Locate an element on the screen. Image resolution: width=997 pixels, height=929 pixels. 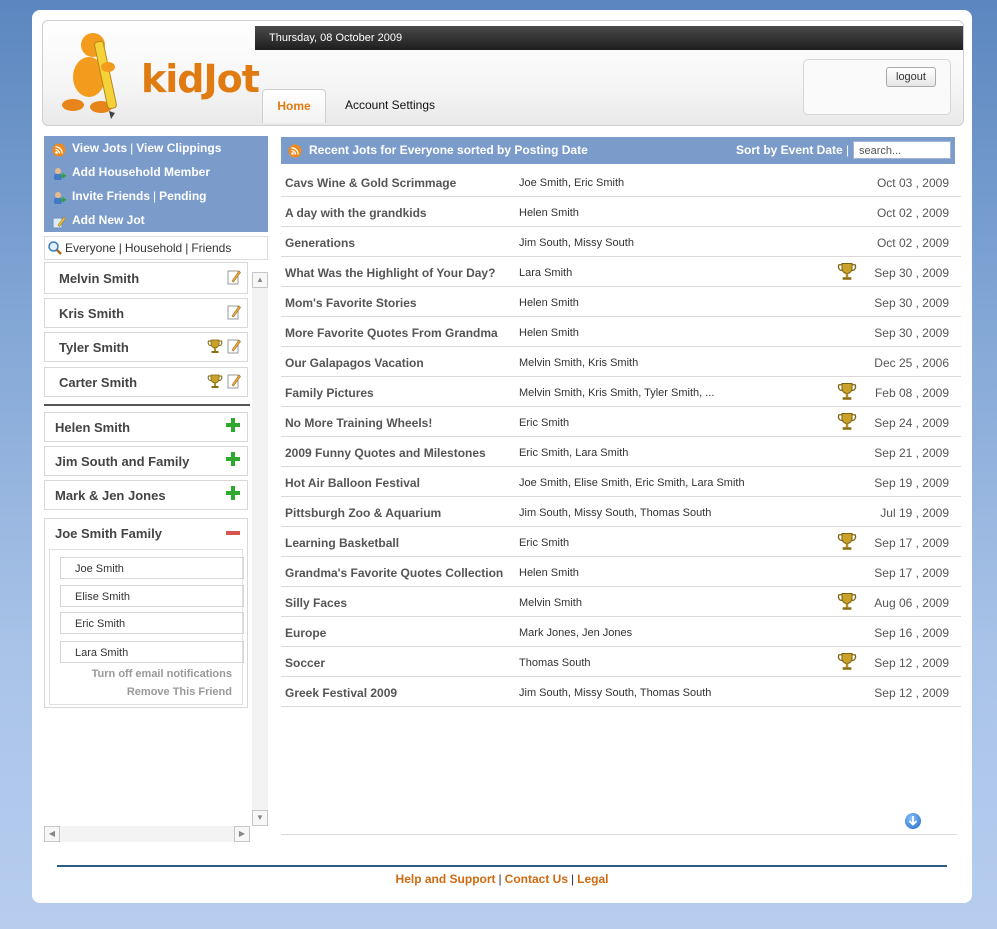
household-member: Tyler Smith is located at coordinates (146, 347).